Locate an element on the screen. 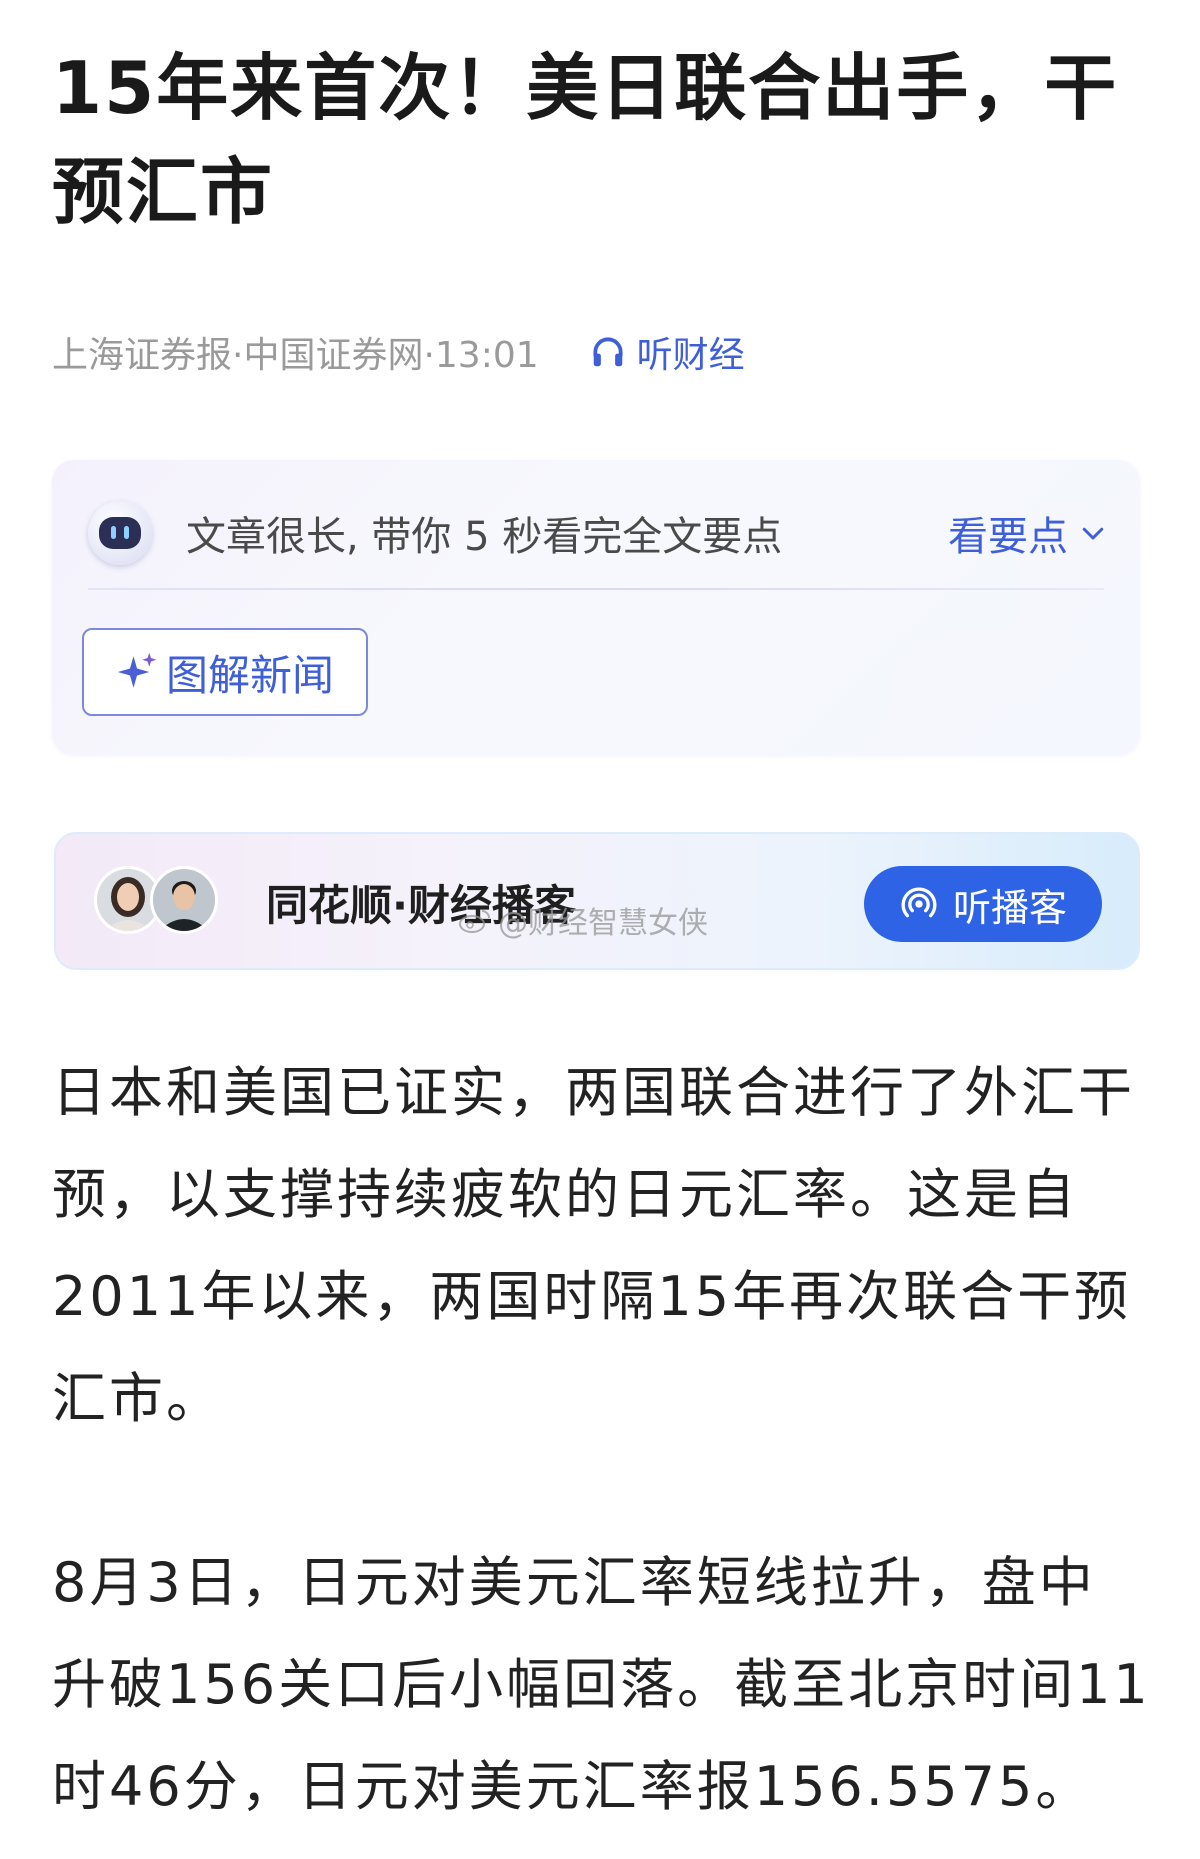 This screenshot has height=1859, width=1200. summary-row: 文章很长, 带你 5 秒看完全文要点 看要点 is located at coordinates (598, 533).